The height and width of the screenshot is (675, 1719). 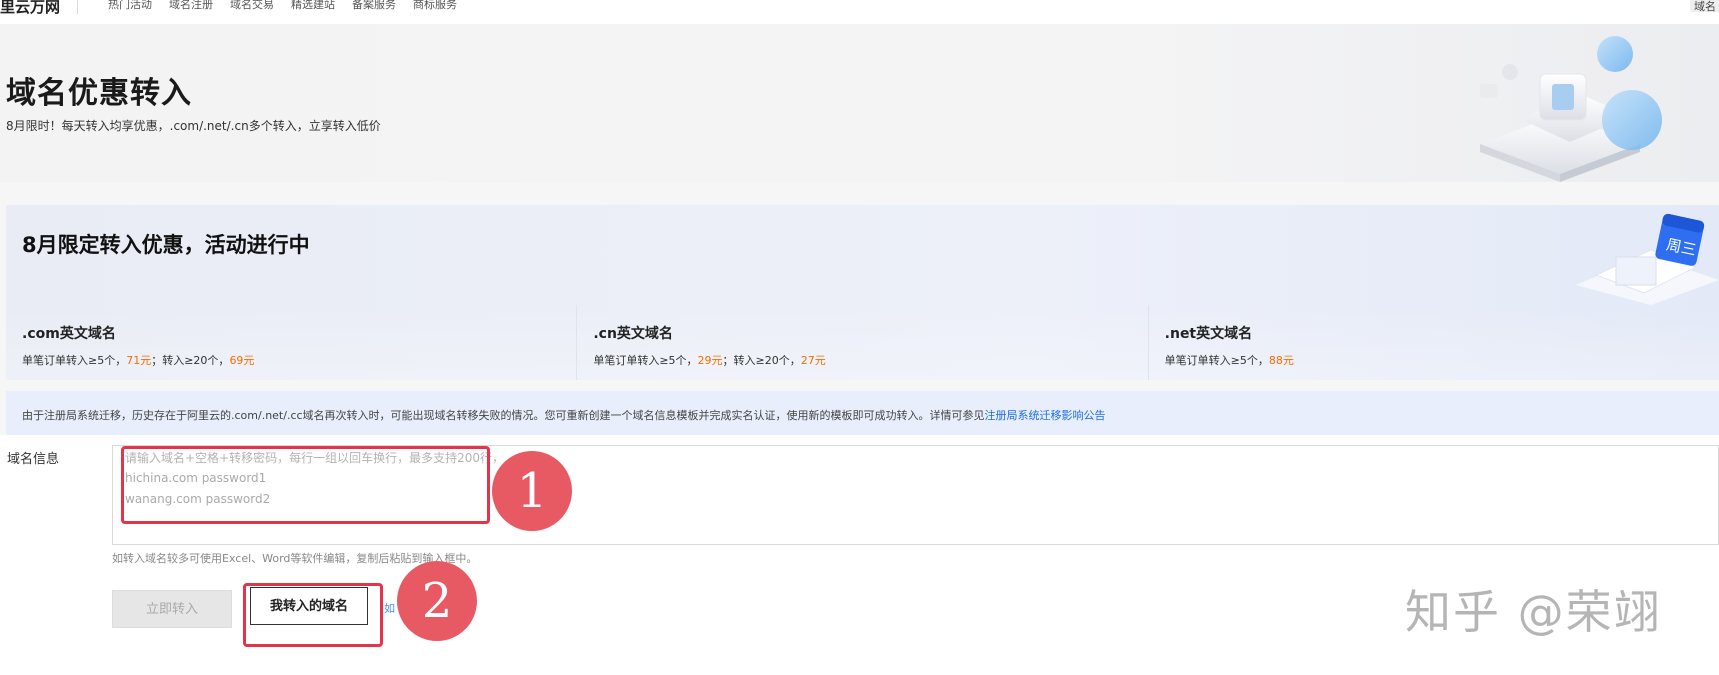 I want to click on step-badge-2: 2, so click(x=437, y=601).